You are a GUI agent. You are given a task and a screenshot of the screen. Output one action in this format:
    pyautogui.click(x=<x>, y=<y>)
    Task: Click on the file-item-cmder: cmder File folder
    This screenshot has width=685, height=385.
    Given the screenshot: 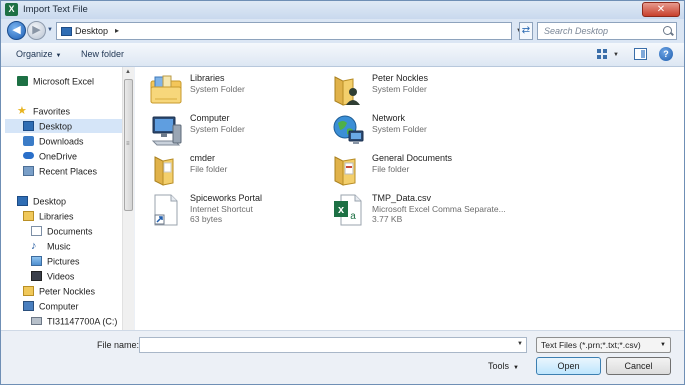 What is the action you would take?
    pyautogui.click(x=236, y=173)
    